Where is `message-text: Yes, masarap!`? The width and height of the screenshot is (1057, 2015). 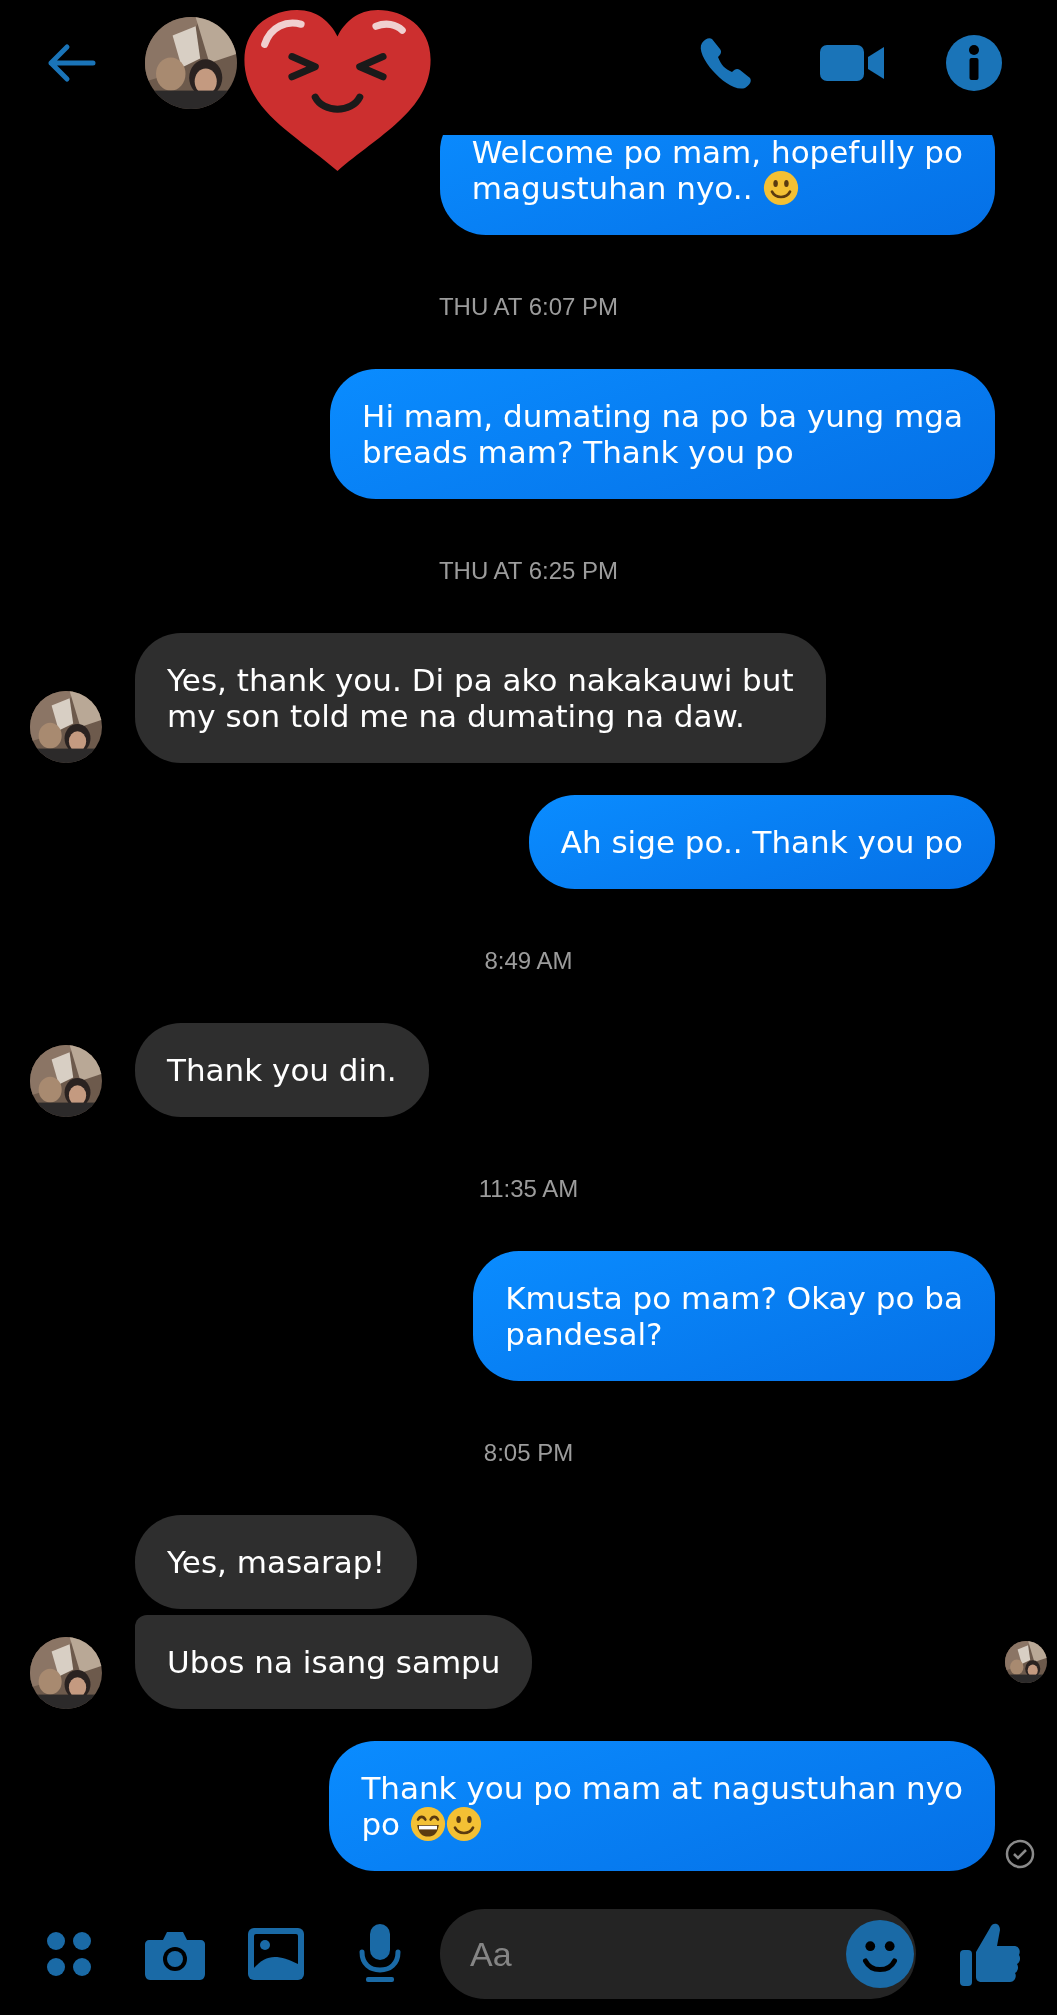 message-text: Yes, masarap! is located at coordinates (276, 1562).